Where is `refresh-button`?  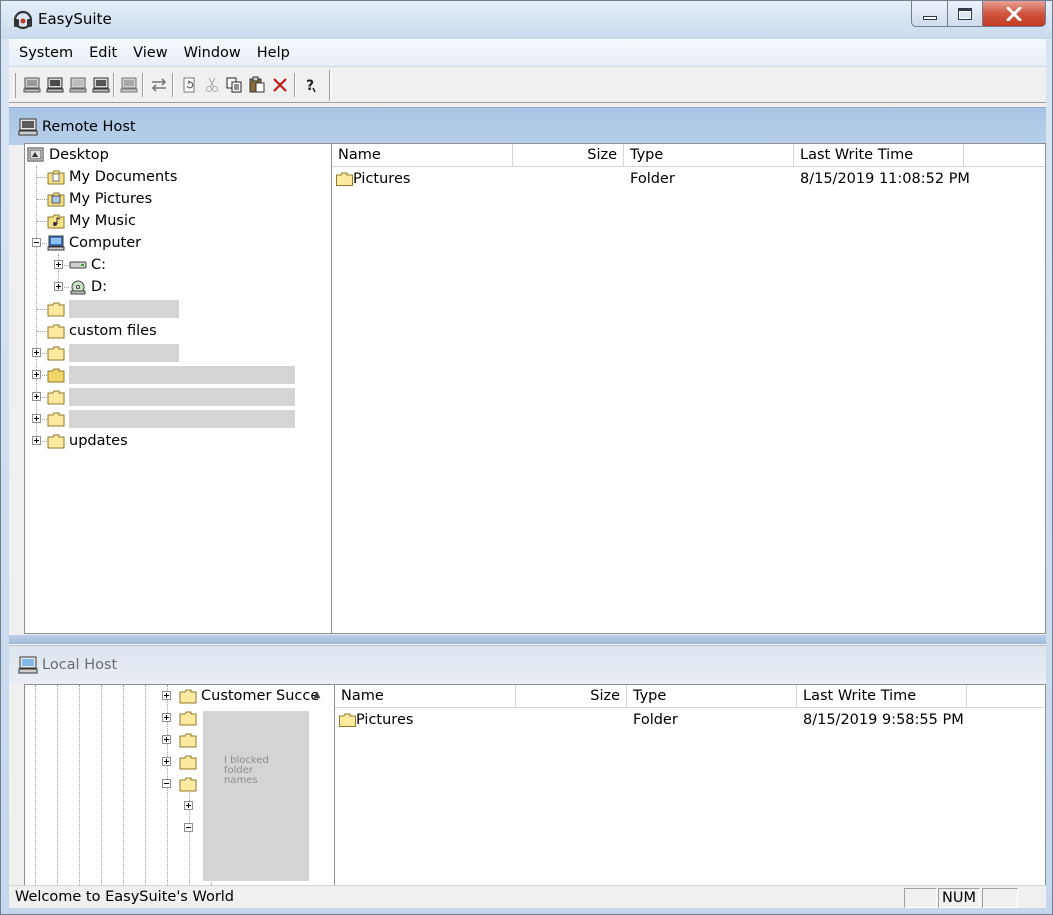
refresh-button is located at coordinates (189, 85).